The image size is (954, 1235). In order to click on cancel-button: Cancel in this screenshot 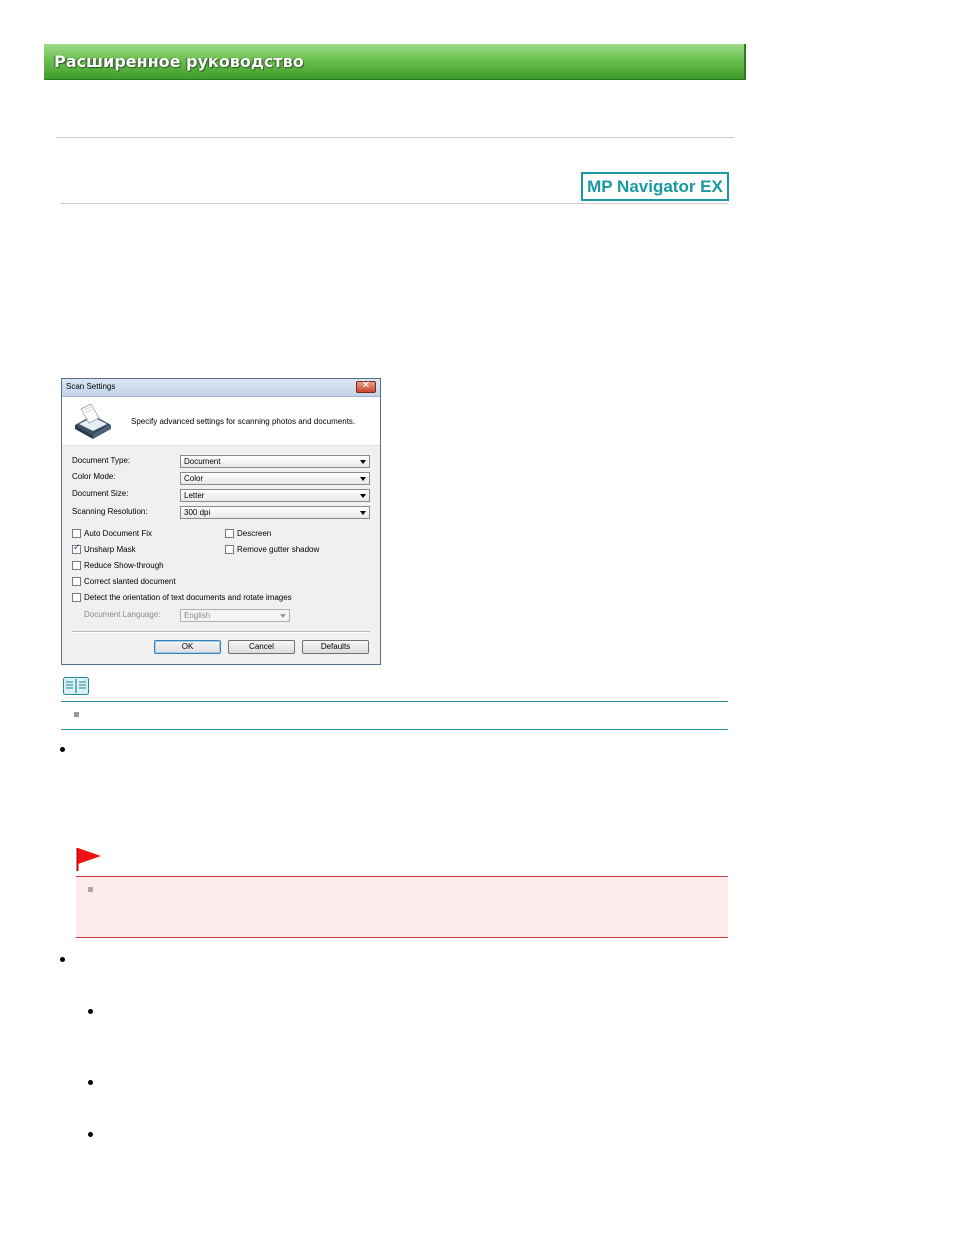, I will do `click(261, 647)`.